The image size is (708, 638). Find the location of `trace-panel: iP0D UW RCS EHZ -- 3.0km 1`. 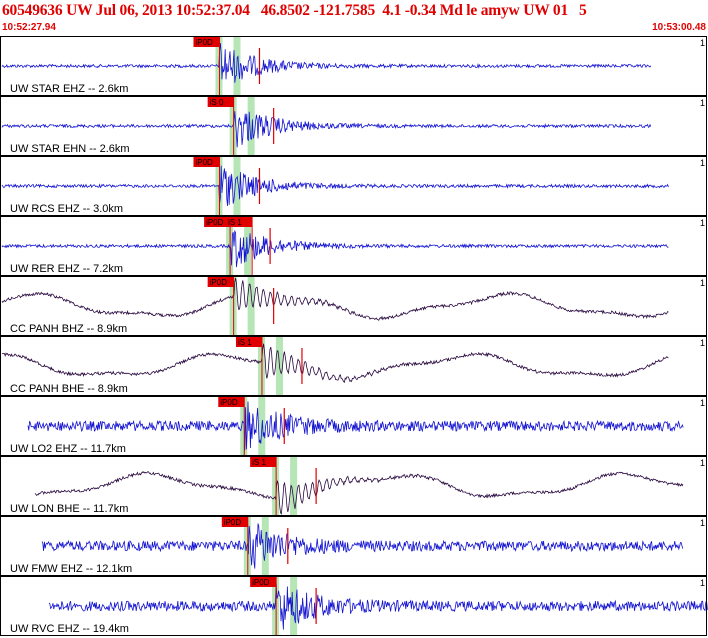

trace-panel: iP0D UW RCS EHZ -- 3.0km 1 is located at coordinates (353, 186).